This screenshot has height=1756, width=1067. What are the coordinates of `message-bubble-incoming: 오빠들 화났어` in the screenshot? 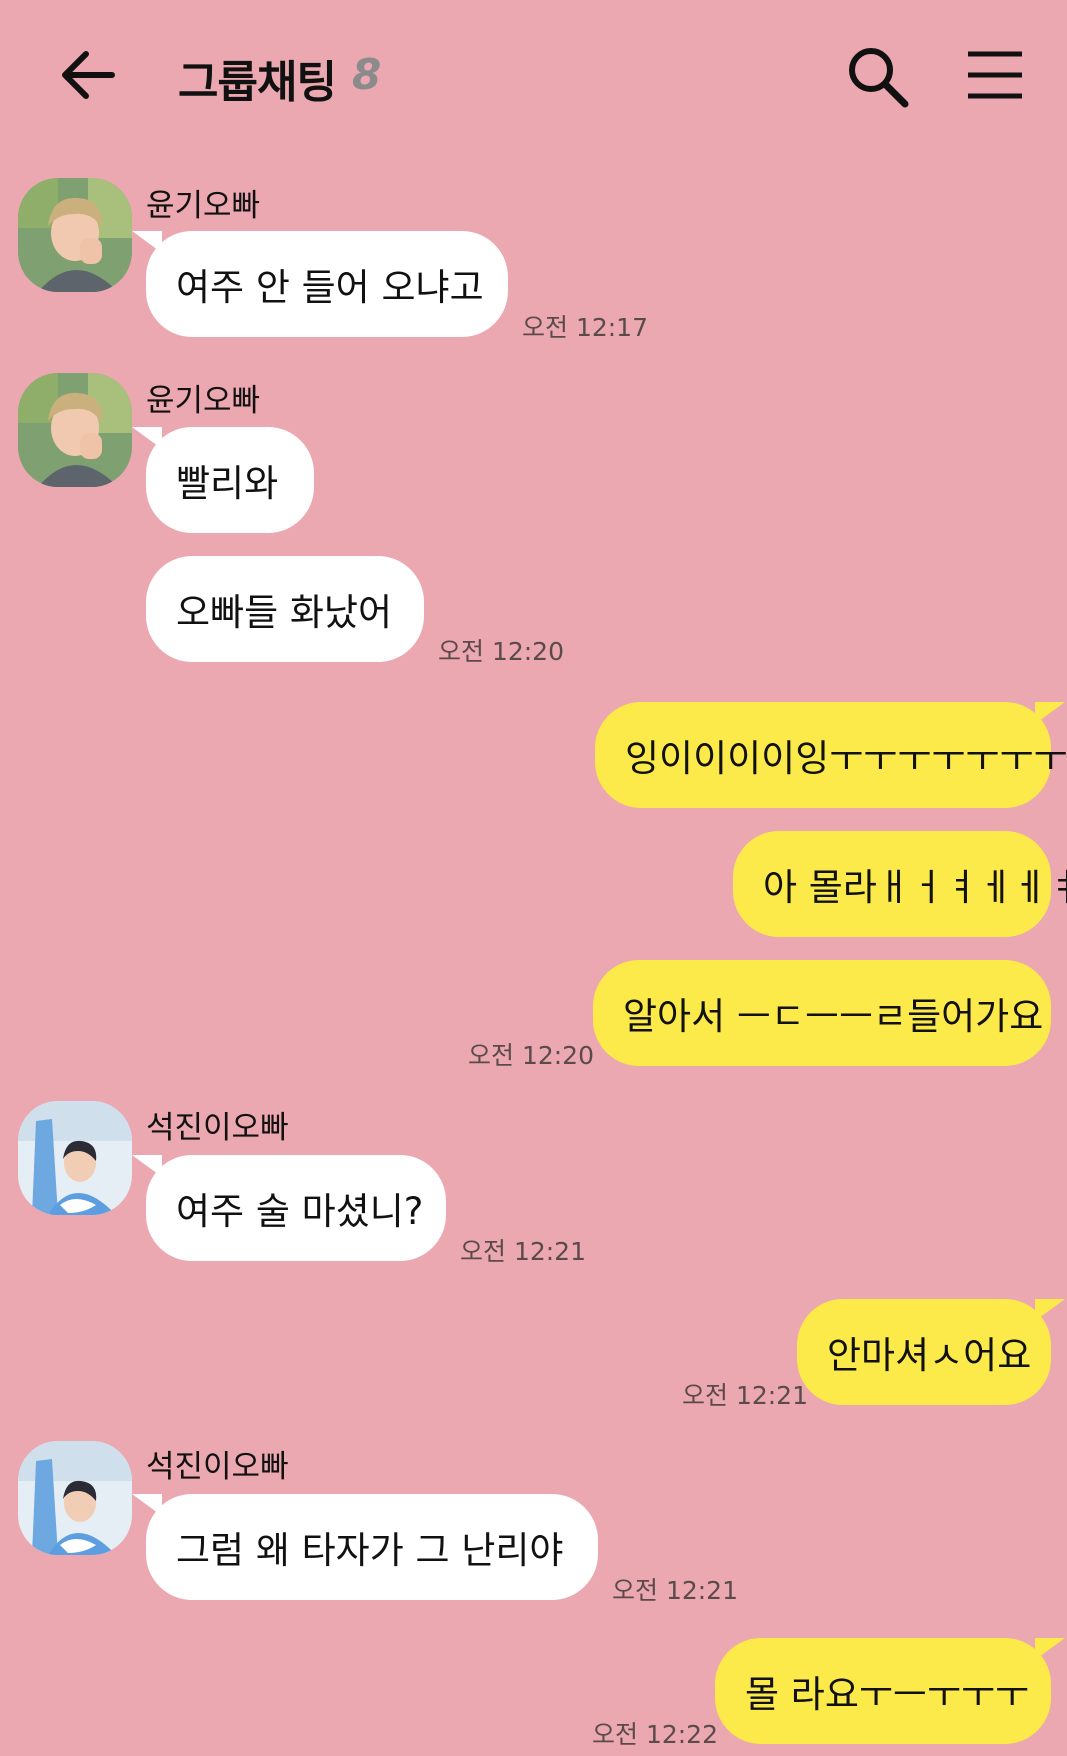 It's located at (285, 609).